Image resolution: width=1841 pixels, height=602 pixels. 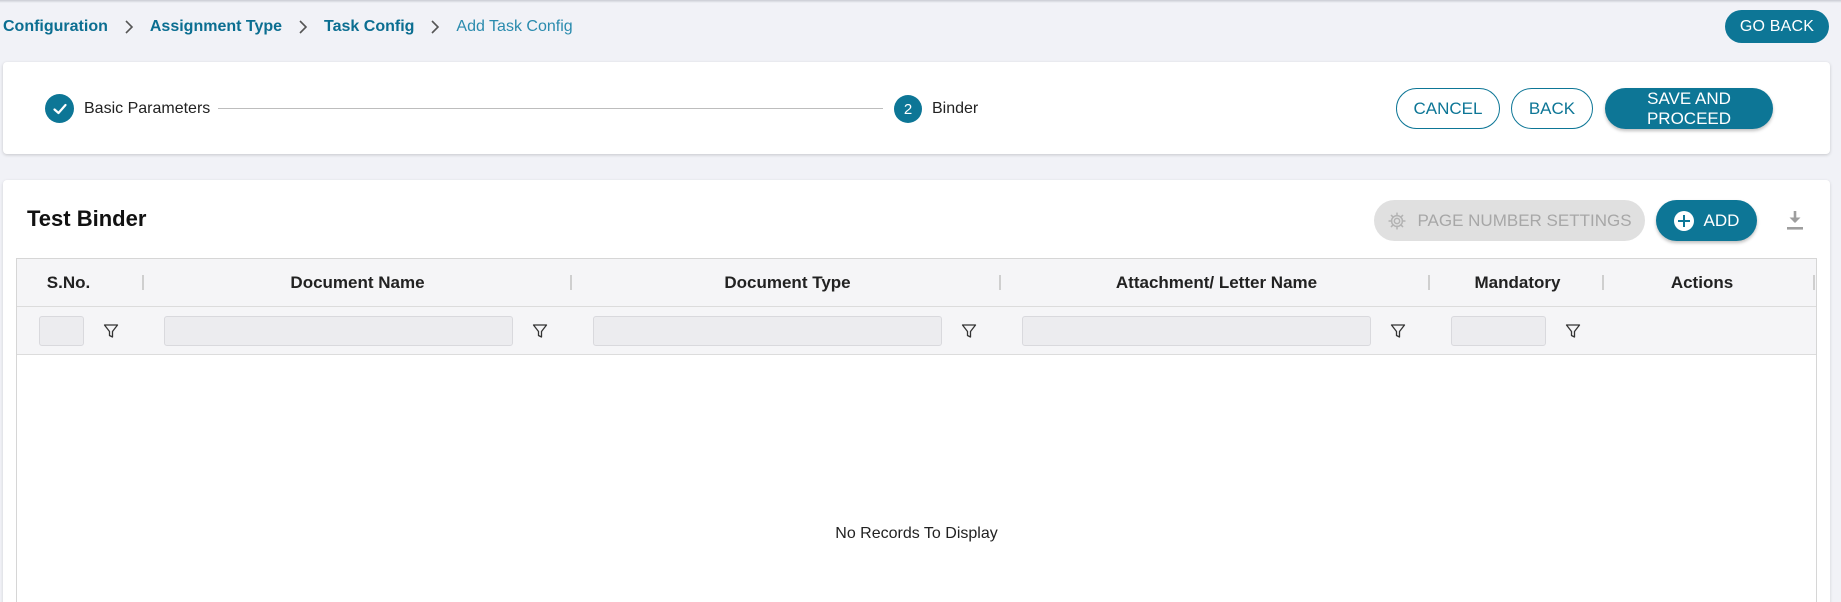 I want to click on gear-icon, so click(x=1397, y=220).